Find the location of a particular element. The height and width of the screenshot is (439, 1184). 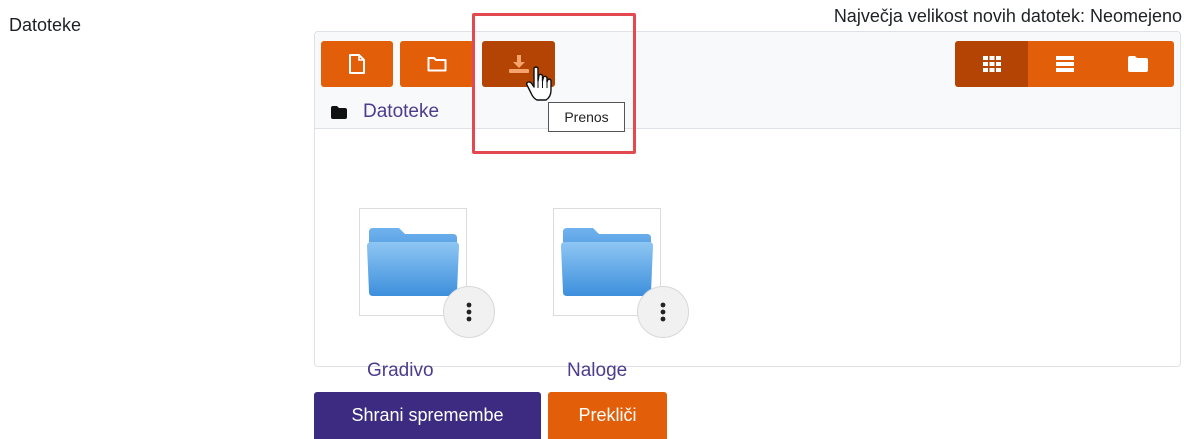

list-view-icon is located at coordinates (1064, 64).